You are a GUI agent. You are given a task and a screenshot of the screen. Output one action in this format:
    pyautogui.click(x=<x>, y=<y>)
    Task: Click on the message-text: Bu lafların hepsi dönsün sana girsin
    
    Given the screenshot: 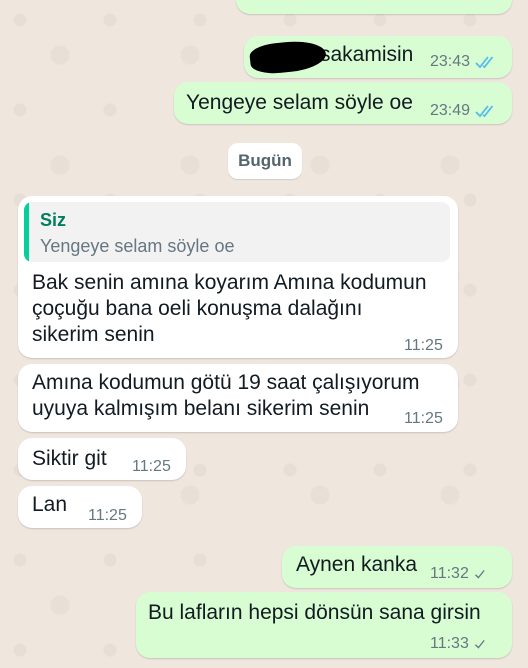 What is the action you would take?
    pyautogui.click(x=314, y=612)
    